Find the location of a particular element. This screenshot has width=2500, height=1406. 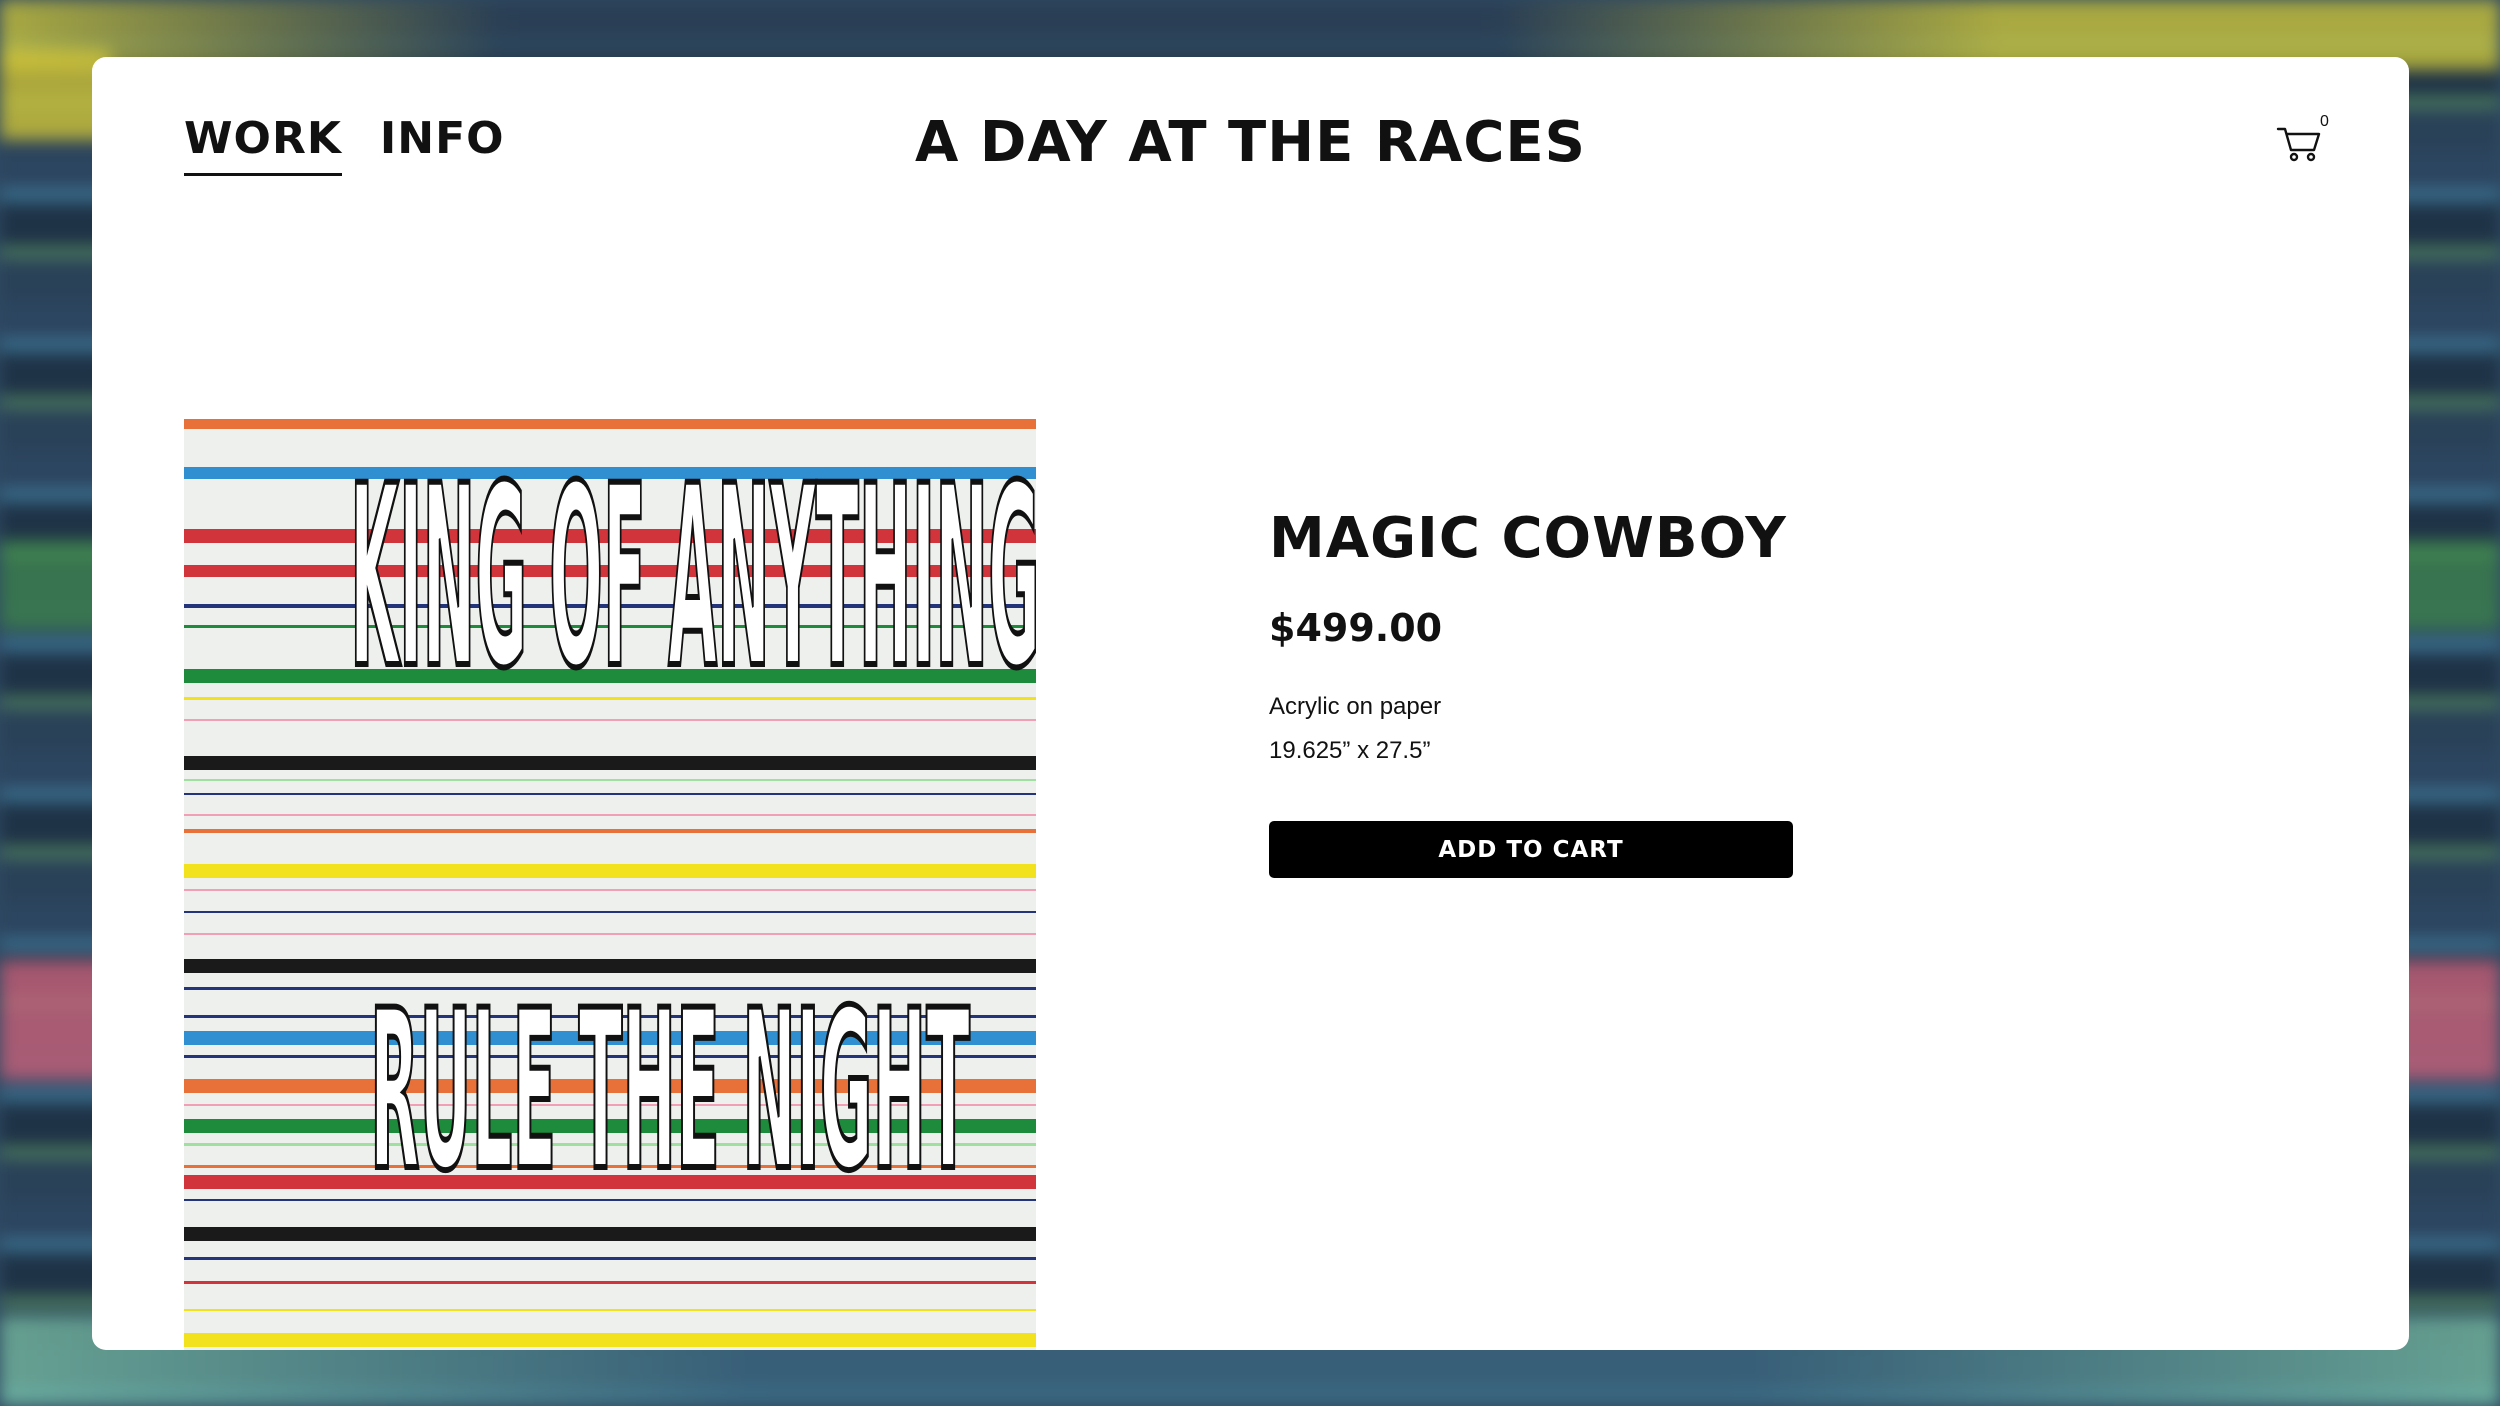

main-nav: WORK INFO is located at coordinates (344, 146).